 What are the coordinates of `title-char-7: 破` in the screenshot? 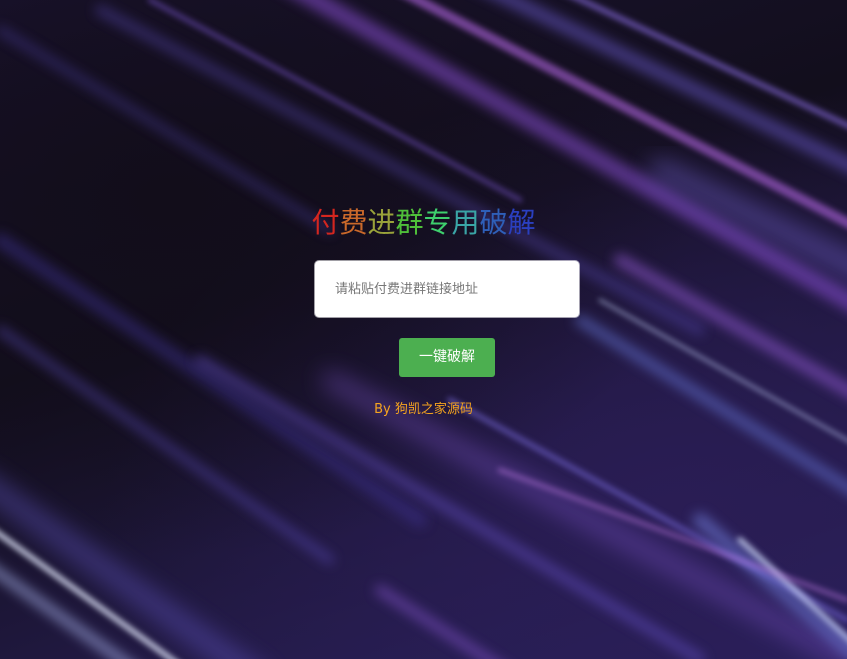 It's located at (493, 222).